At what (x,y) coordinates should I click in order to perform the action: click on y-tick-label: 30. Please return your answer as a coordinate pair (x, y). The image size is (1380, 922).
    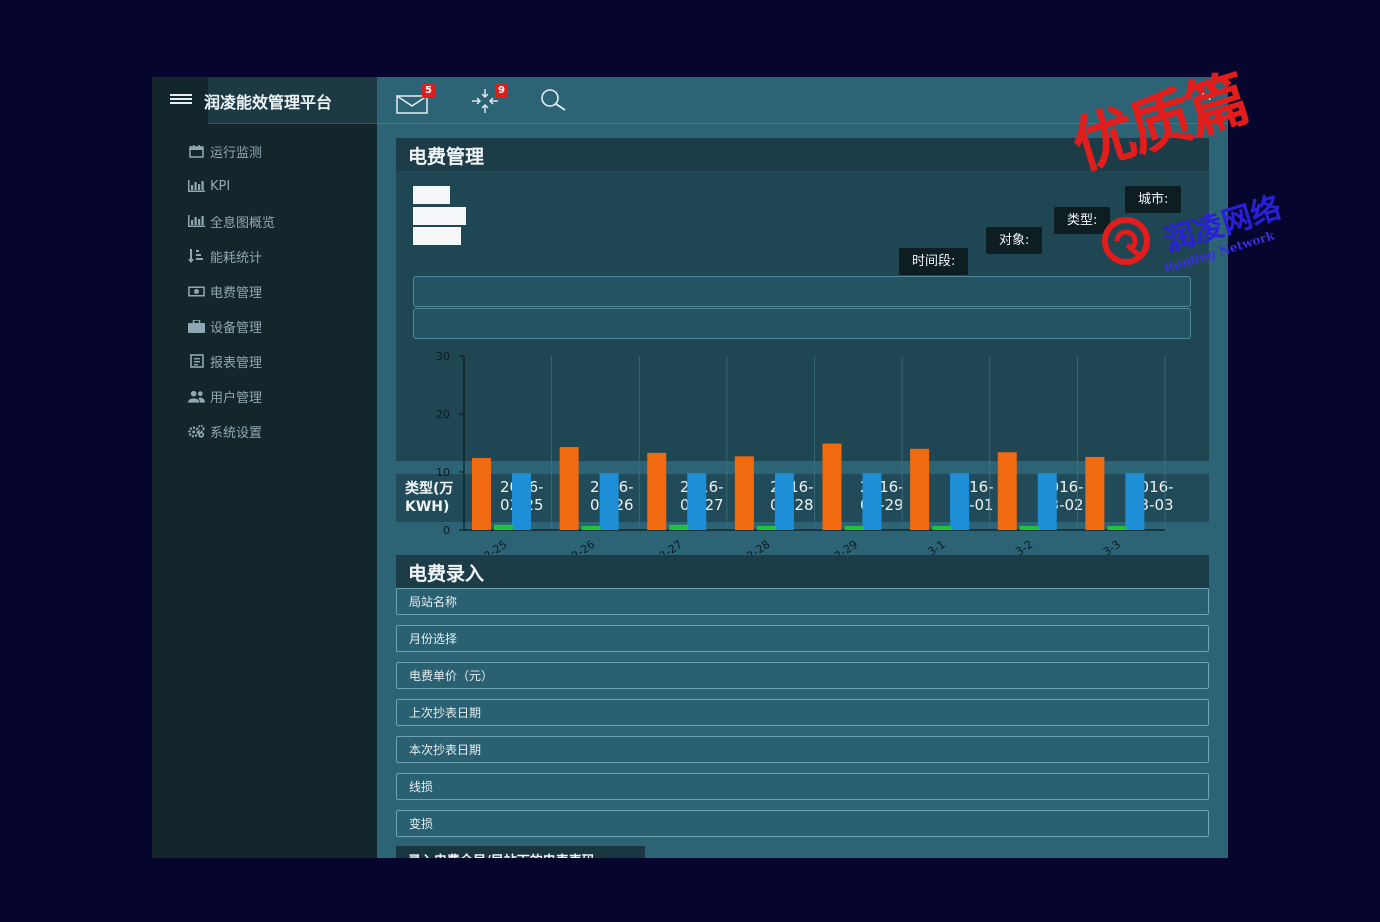
    Looking at the image, I should click on (443, 356).